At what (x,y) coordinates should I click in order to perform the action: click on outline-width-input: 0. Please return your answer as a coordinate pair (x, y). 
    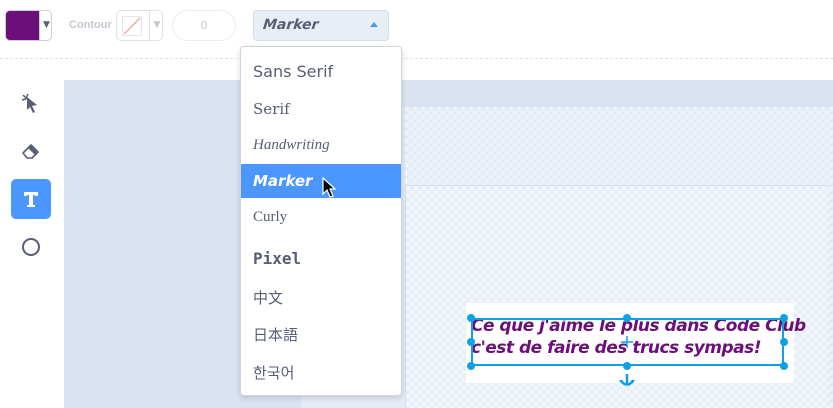
    Looking at the image, I should click on (204, 25).